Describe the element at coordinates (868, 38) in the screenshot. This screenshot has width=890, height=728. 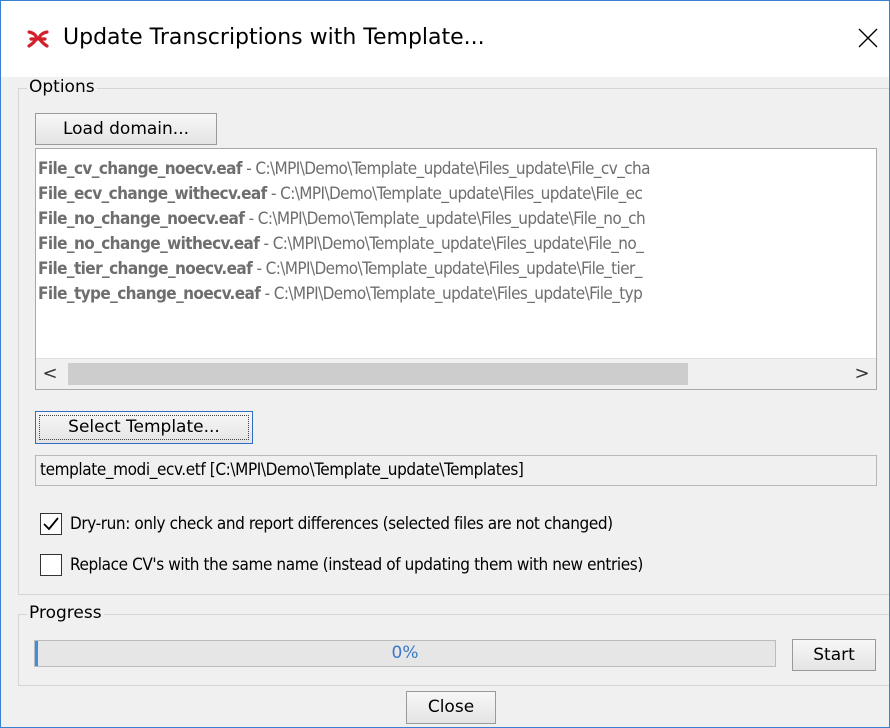
I see `close-icon` at that location.